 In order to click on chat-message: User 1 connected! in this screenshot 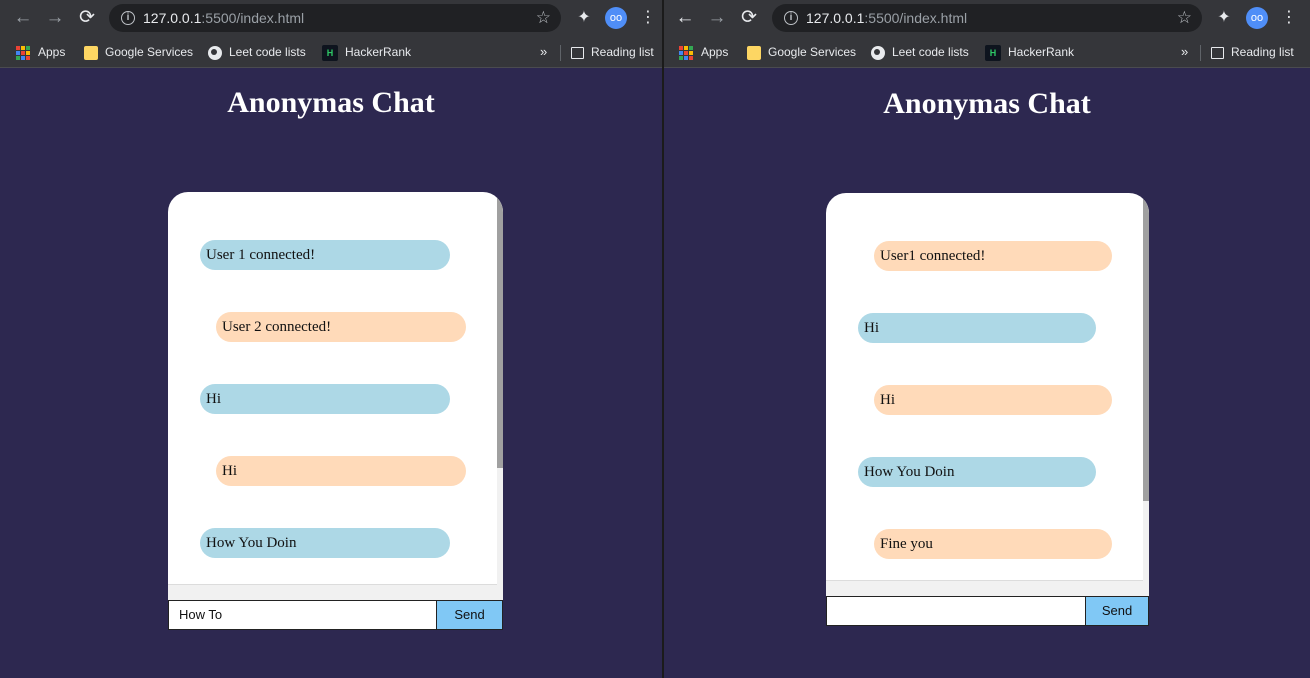, I will do `click(325, 255)`.